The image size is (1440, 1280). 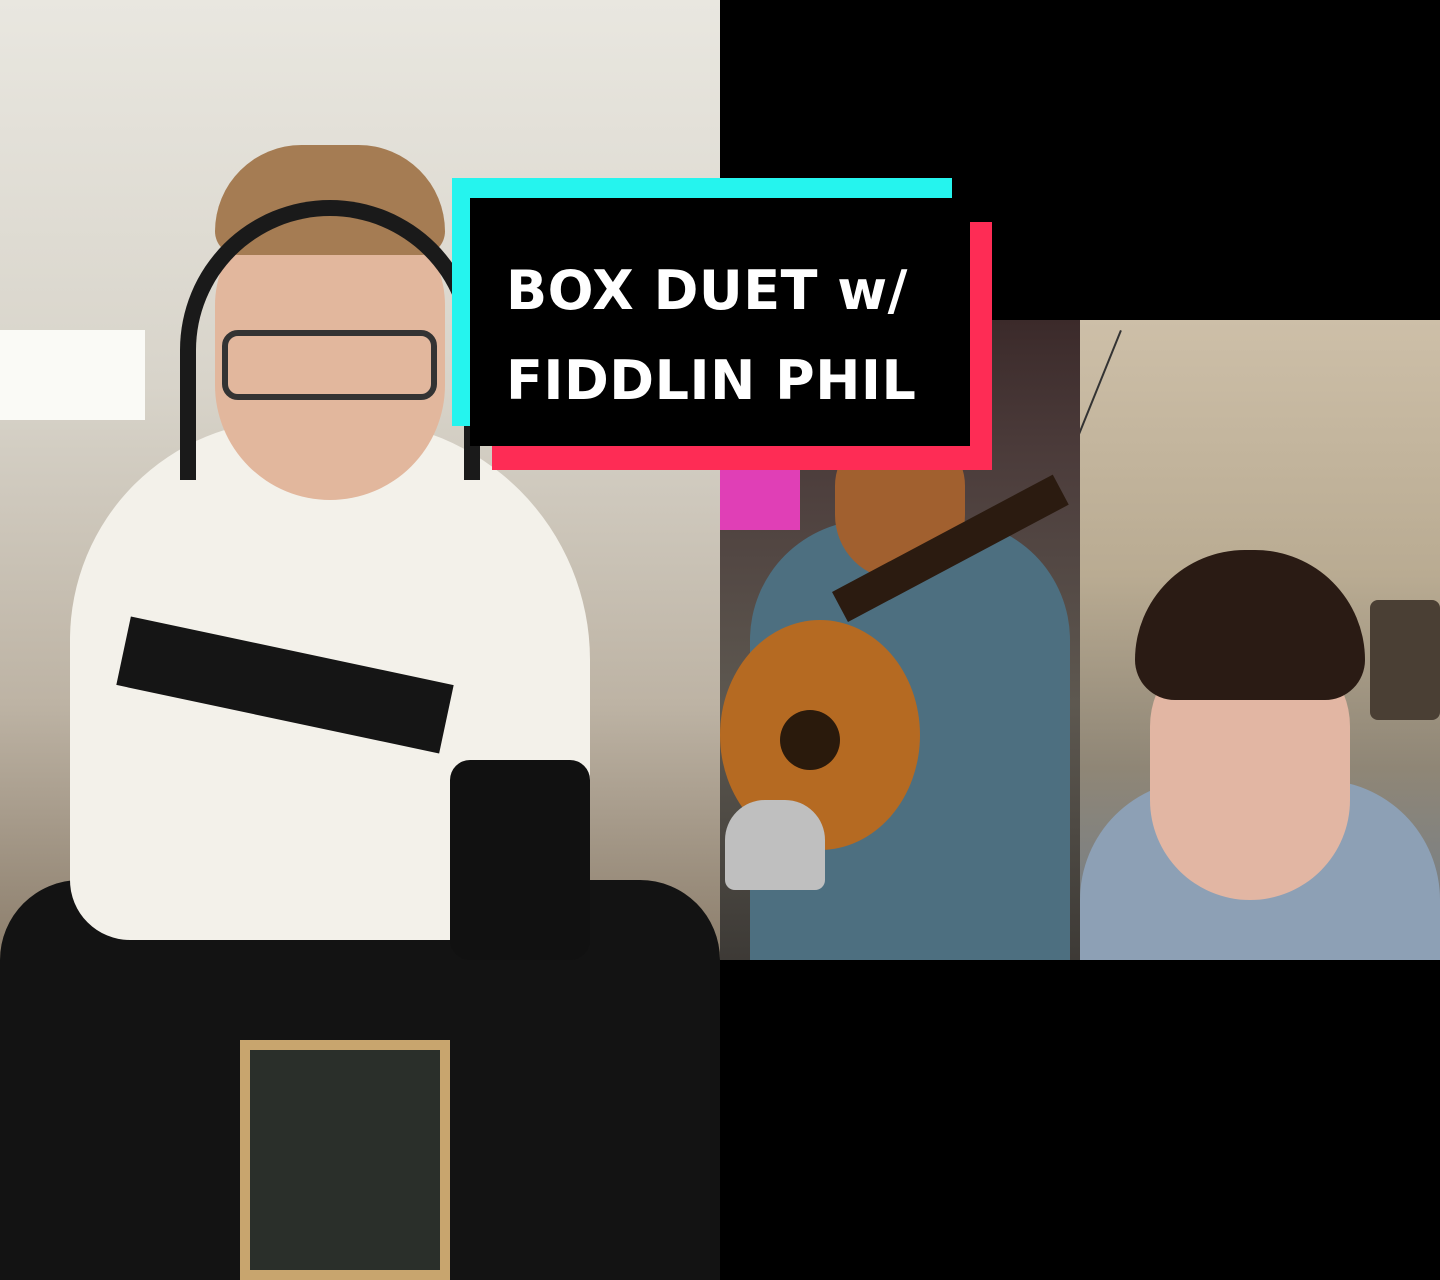 What do you see at coordinates (736, 336) in the screenshot?
I see `title-text: BOX DUET w/ FIDDLIN PHIL` at bounding box center [736, 336].